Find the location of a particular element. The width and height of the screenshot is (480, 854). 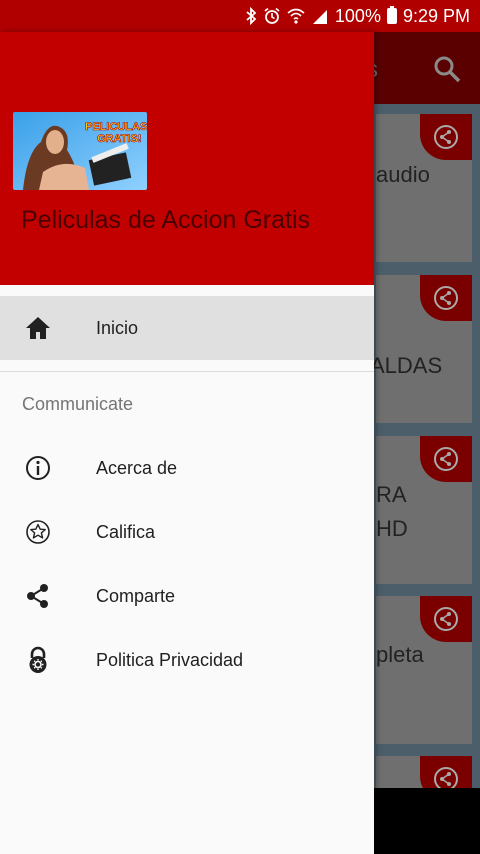

info-icon is located at coordinates (38, 468).